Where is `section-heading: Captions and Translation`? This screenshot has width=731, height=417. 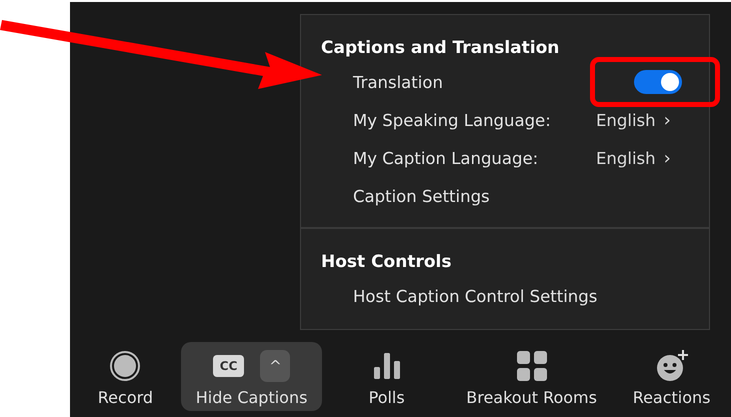 section-heading: Captions and Translation is located at coordinates (440, 48).